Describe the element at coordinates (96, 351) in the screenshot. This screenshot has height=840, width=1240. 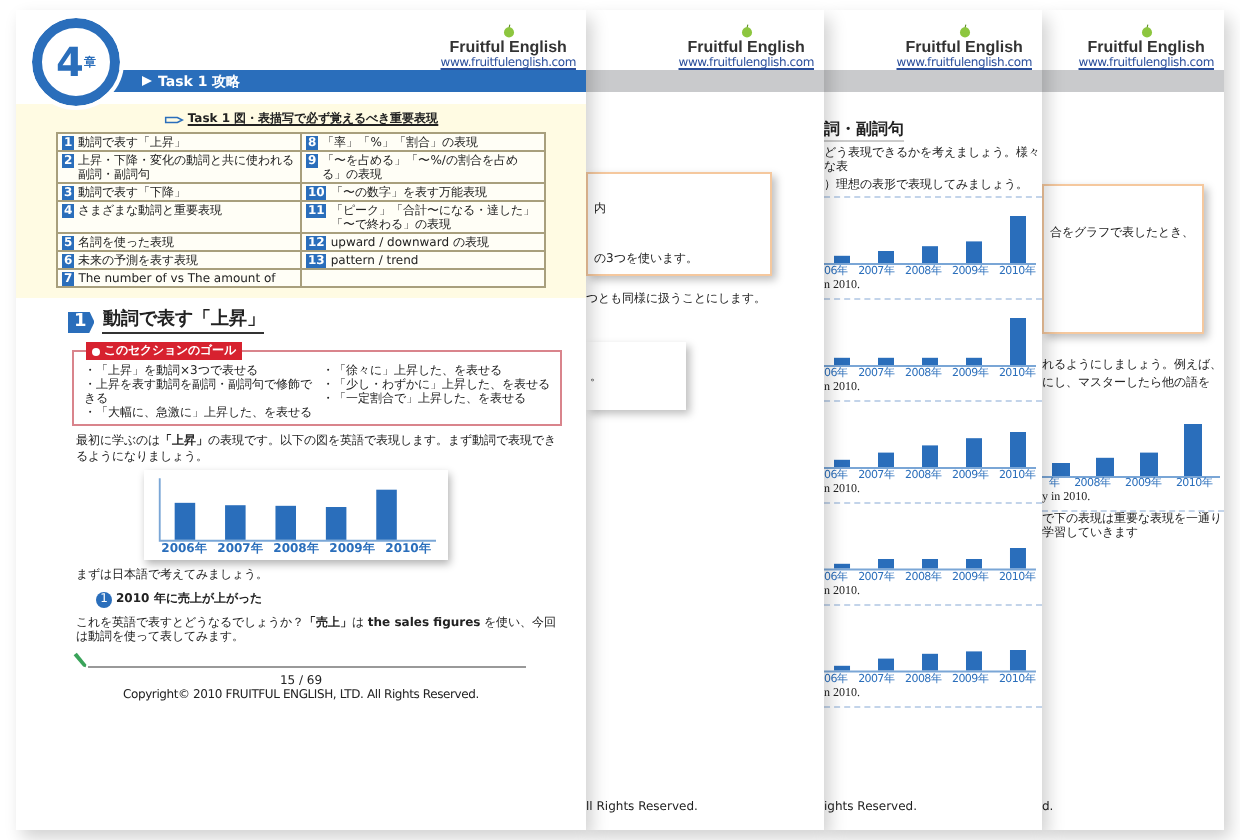
I see `dot-icon` at that location.